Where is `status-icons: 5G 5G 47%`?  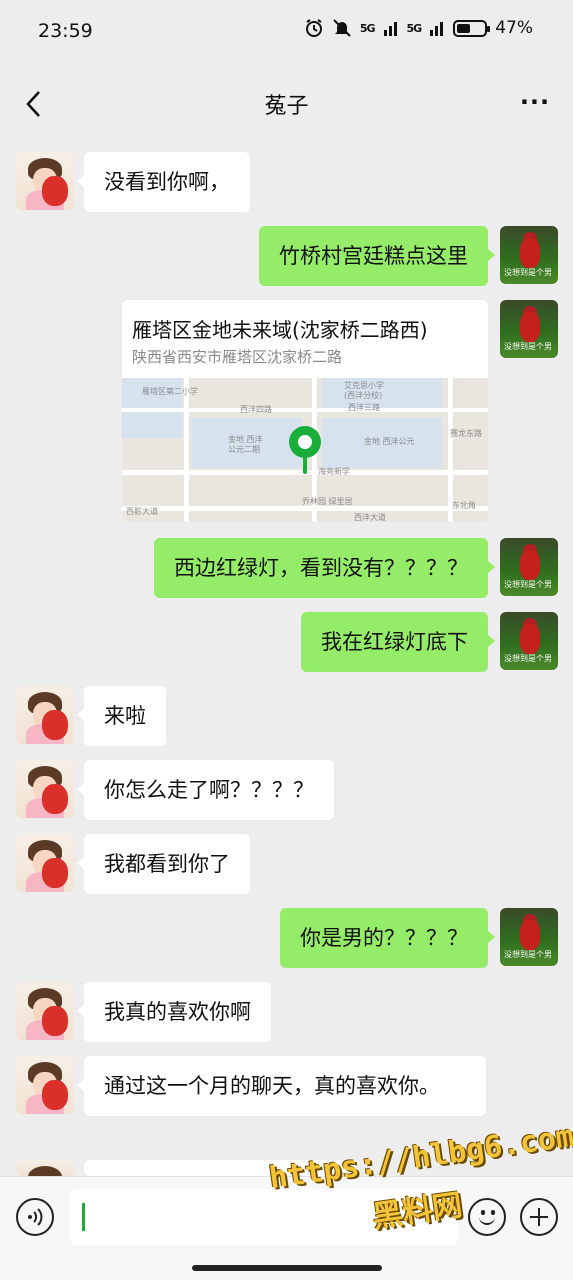 status-icons: 5G 5G 47% is located at coordinates (418, 28).